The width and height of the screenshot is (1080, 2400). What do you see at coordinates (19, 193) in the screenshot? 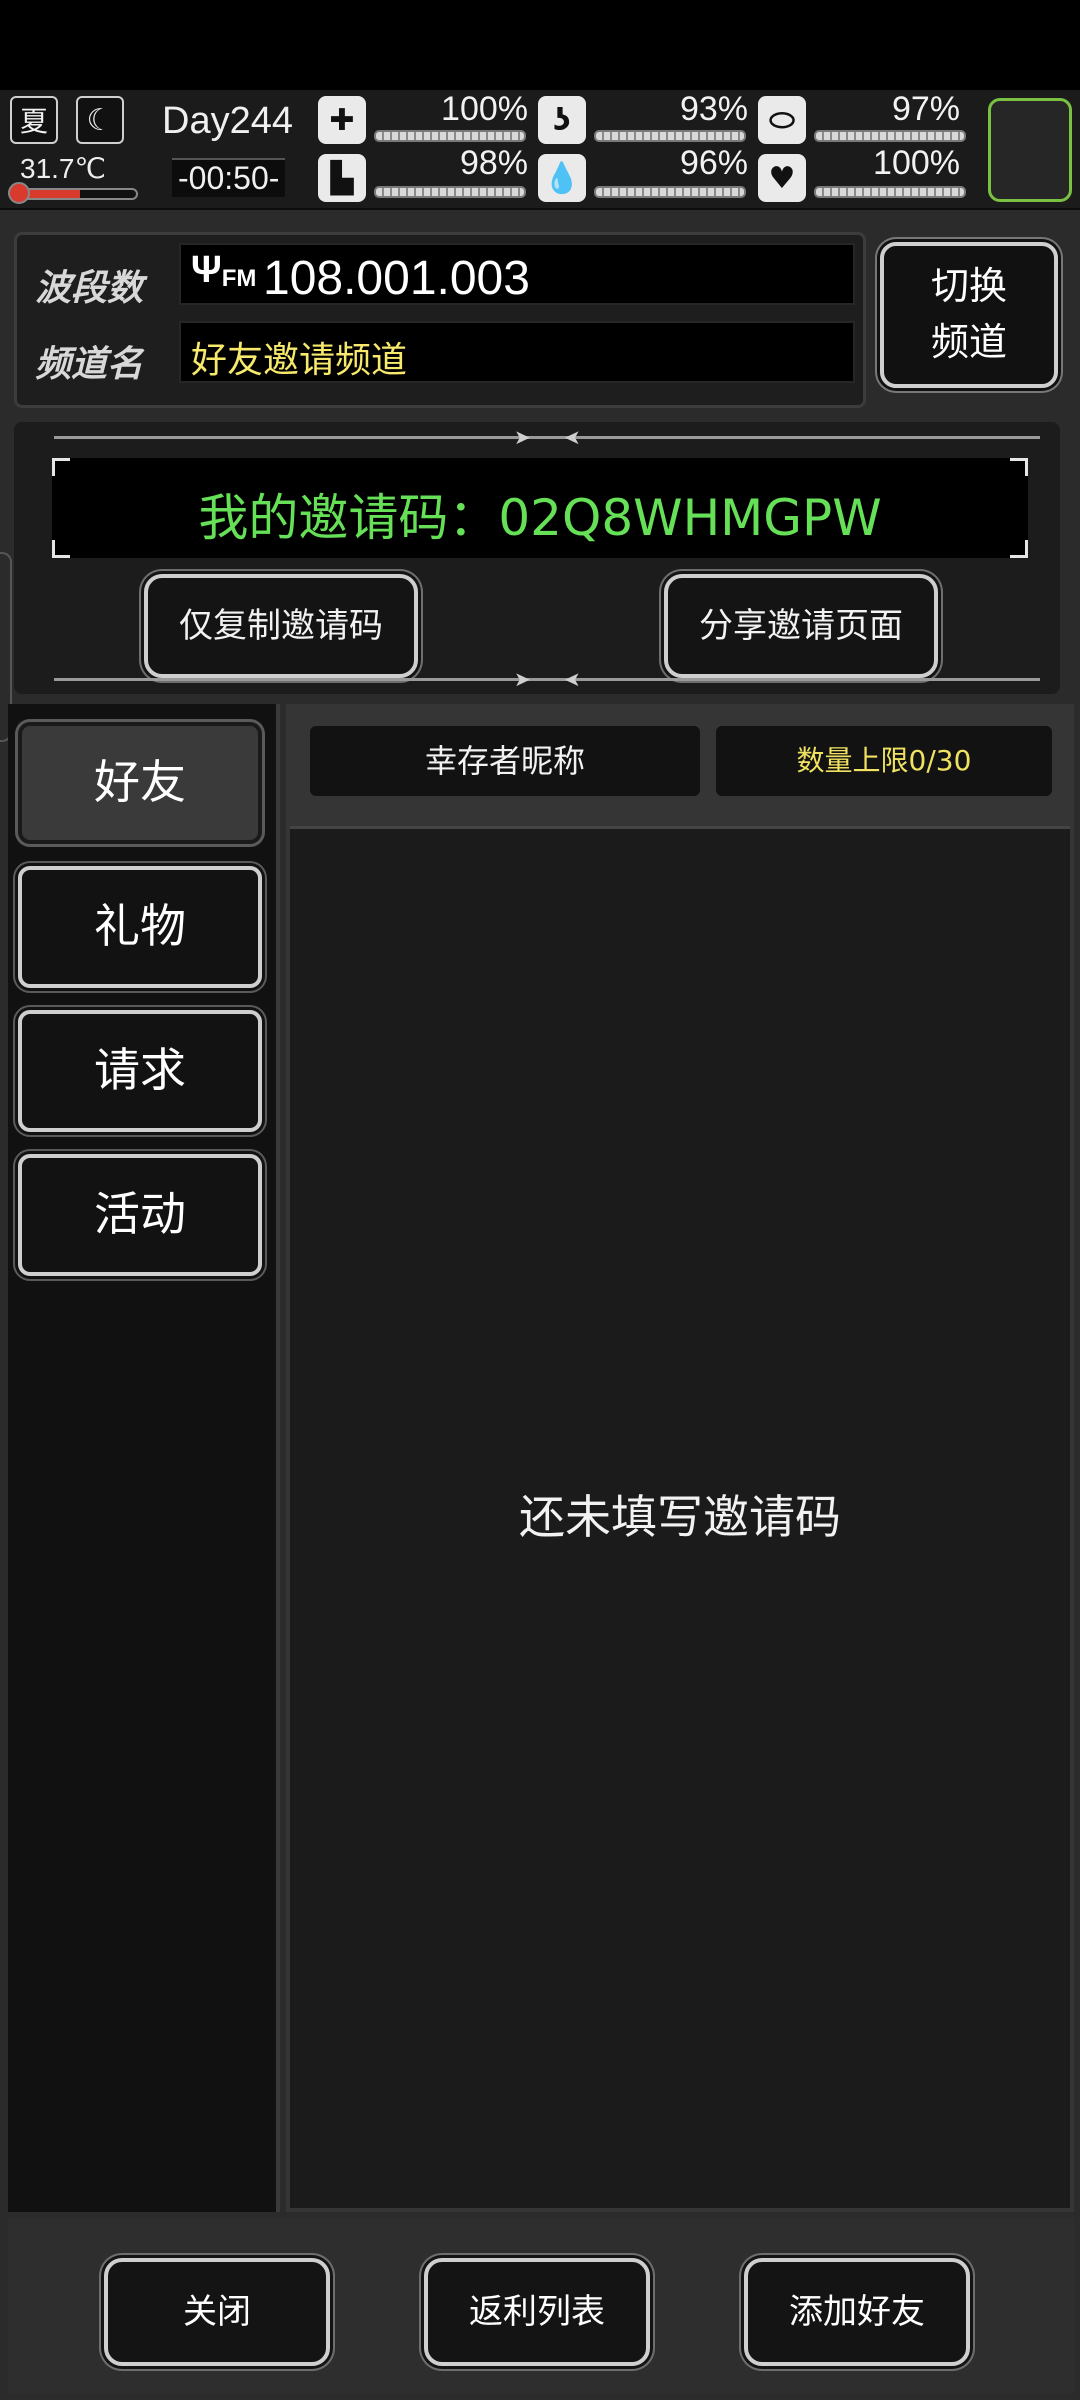
I see `thermometer-icon` at bounding box center [19, 193].